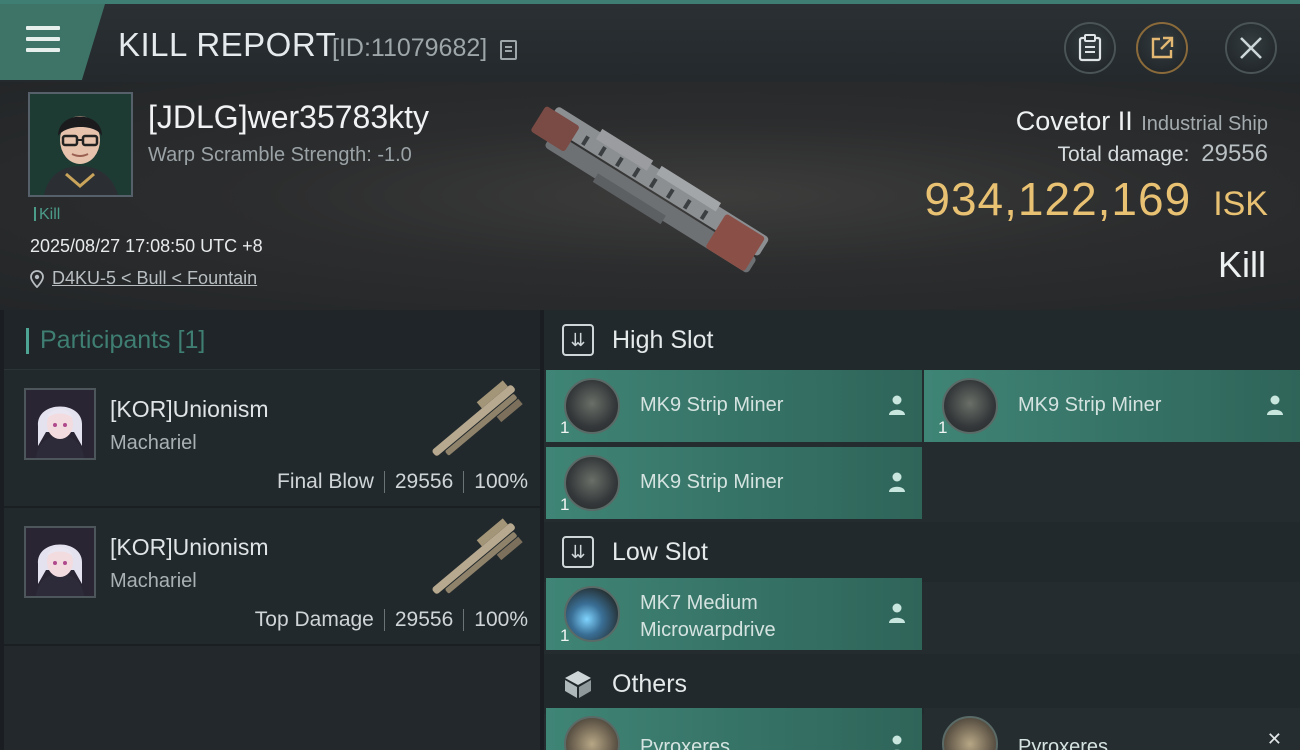 Image resolution: width=1300 pixels, height=750 pixels. What do you see at coordinates (1074, 121) in the screenshot?
I see `ship-name: Covetor II` at bounding box center [1074, 121].